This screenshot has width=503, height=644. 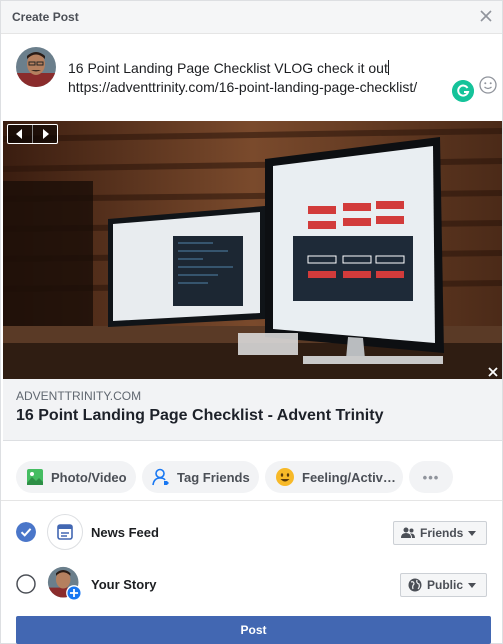 I want to click on link-domain: ADVENTTRINITY.COM, so click(x=79, y=396).